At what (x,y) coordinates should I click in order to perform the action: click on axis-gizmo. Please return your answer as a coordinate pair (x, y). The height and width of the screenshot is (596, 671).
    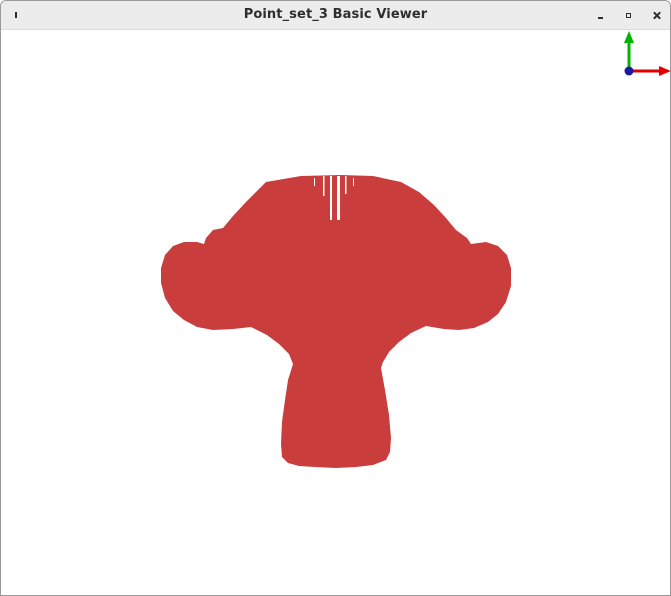
    Looking at the image, I should click on (647, 53).